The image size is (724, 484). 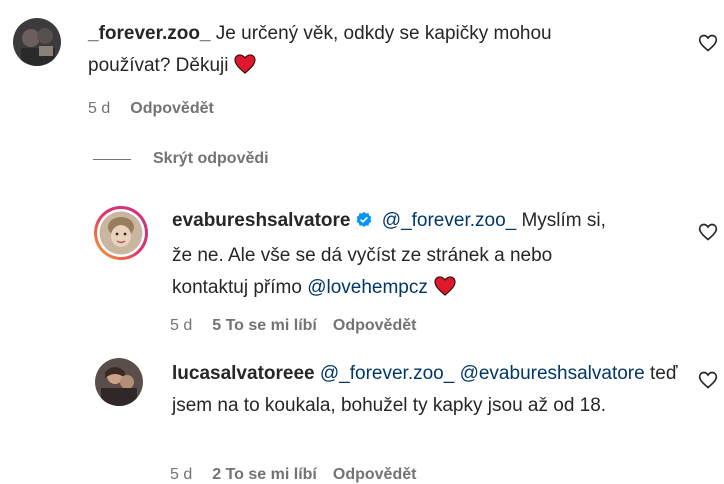 I want to click on reply-username: evabureshsalvatore, so click(x=261, y=220).